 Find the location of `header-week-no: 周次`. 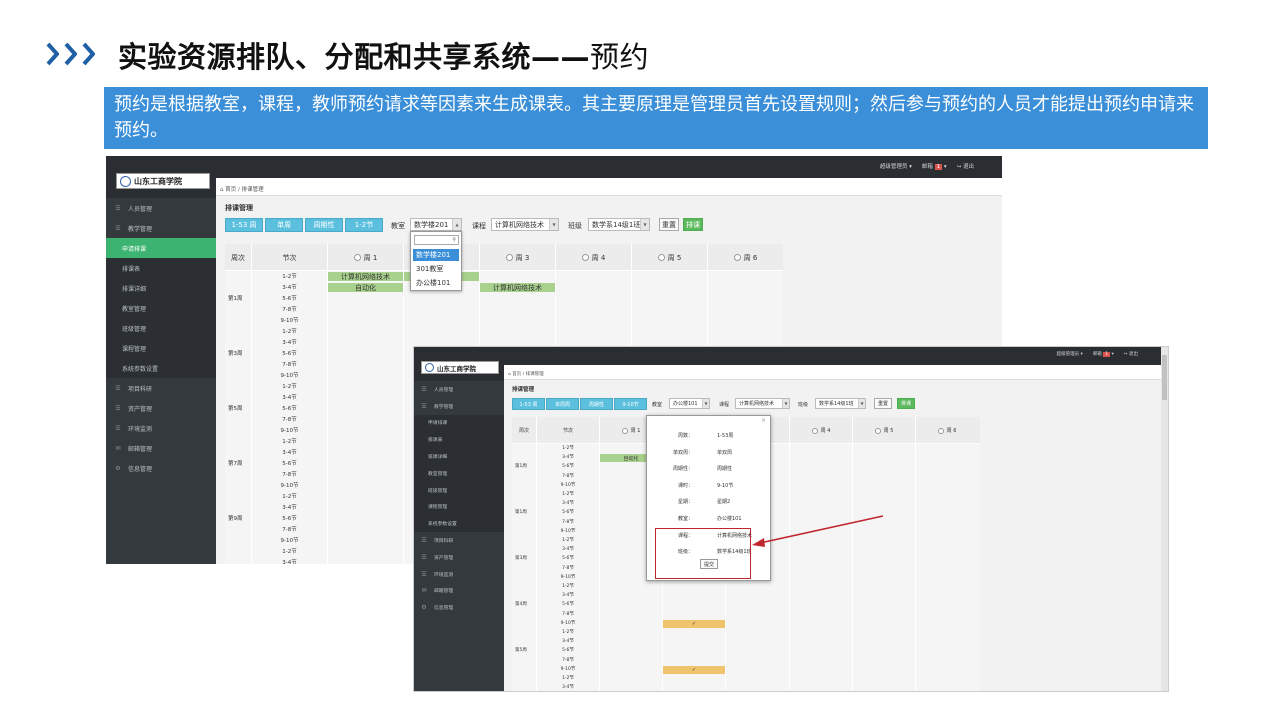

header-week-no: 周次 is located at coordinates (238, 257).